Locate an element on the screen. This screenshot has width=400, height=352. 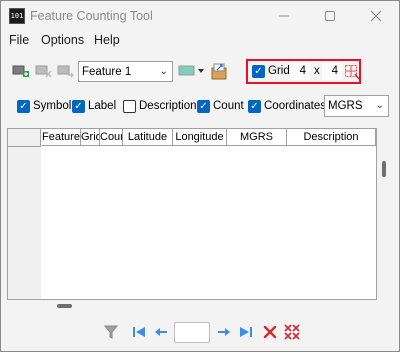
color-picker is located at coordinates (192, 71).